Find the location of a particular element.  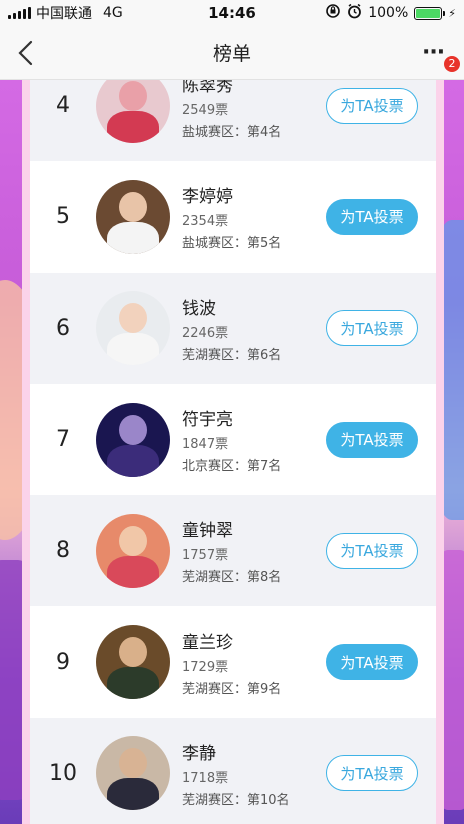

rank-number: 10 is located at coordinates (63, 773).